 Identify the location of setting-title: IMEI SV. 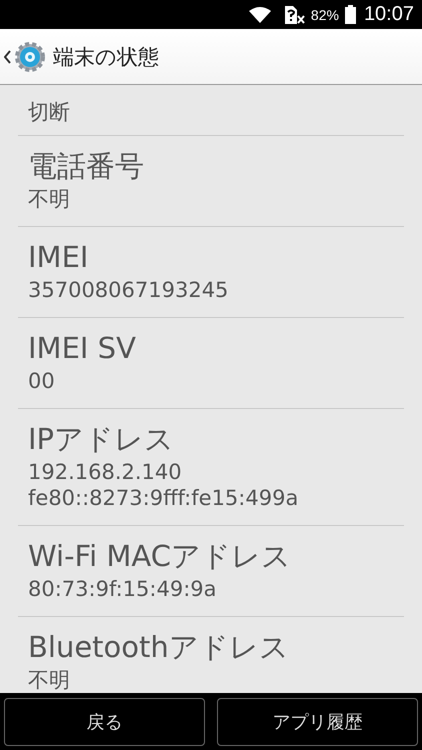
(82, 348).